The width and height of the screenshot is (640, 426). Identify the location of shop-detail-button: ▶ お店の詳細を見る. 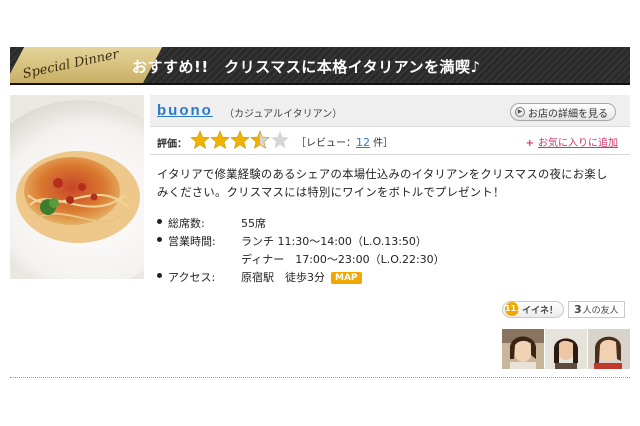
(563, 112).